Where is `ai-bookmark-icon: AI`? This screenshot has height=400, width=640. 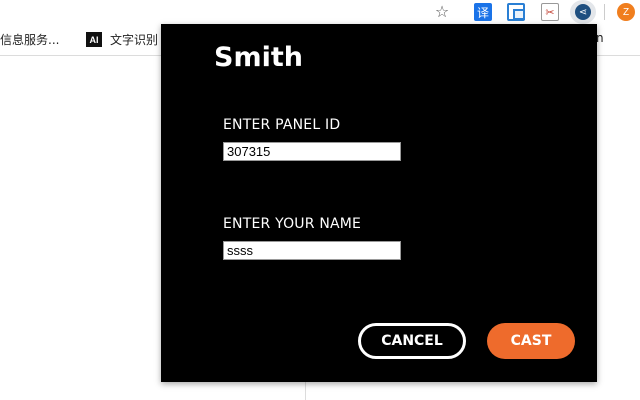 ai-bookmark-icon: AI is located at coordinates (94, 39).